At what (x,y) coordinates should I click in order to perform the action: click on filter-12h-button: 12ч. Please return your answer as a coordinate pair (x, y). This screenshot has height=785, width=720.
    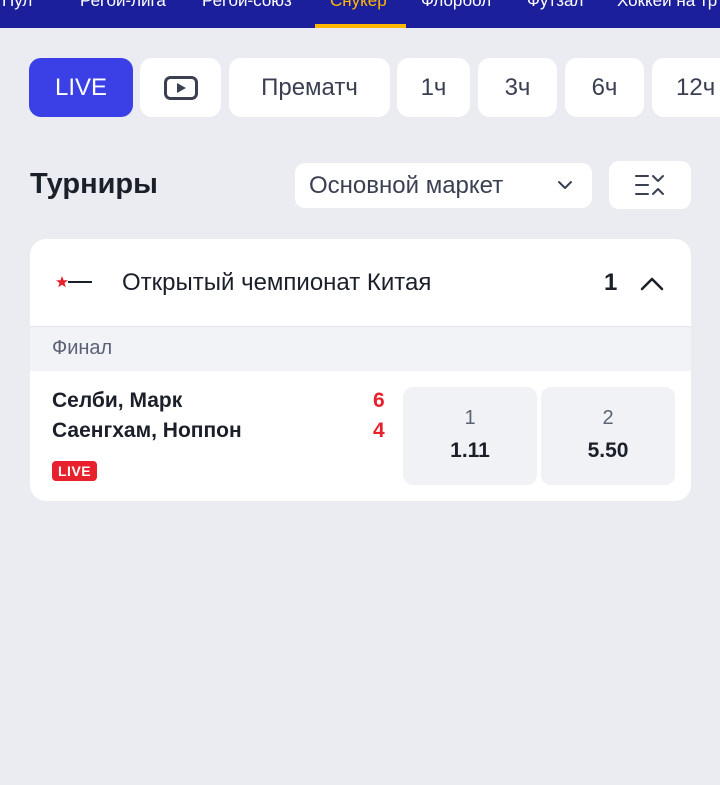
    Looking at the image, I should click on (686, 87).